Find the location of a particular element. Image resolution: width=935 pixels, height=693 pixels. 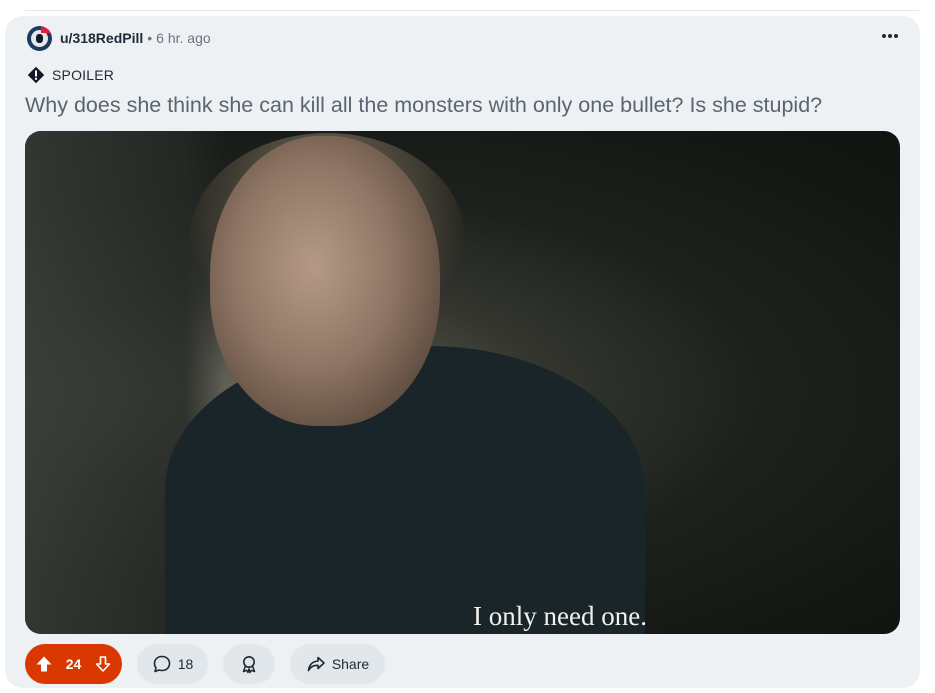

image-subtitle: I only need one. is located at coordinates (560, 616).